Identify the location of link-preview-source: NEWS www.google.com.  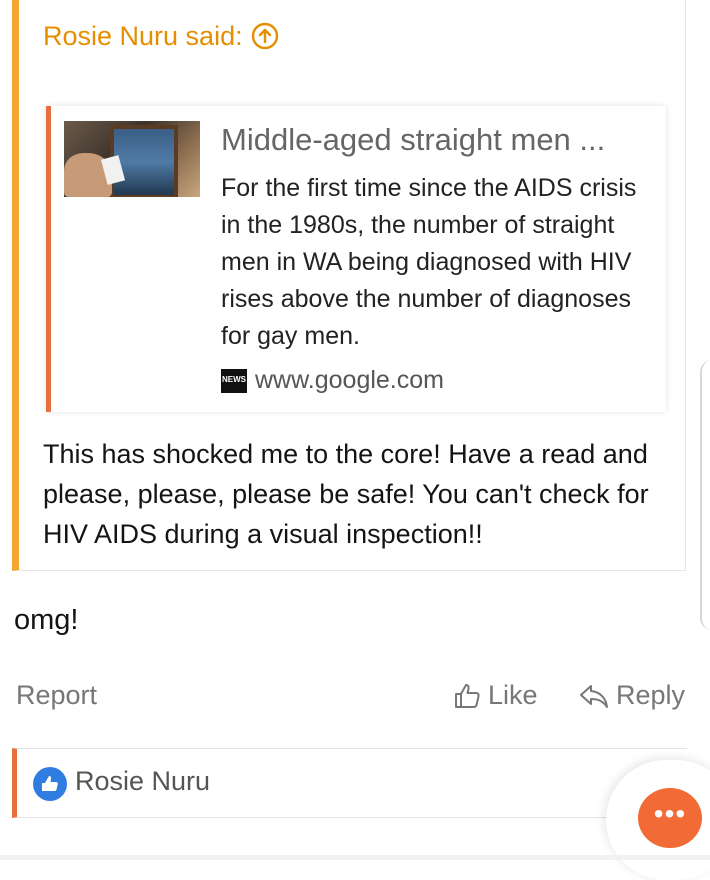
(332, 380).